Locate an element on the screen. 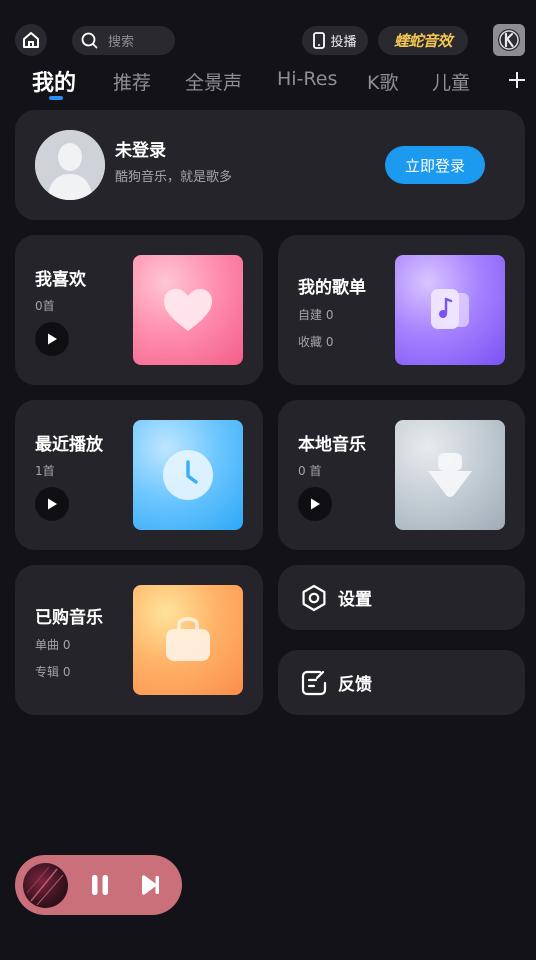 The image size is (536, 960). login-button: 立即登录 is located at coordinates (435, 165).